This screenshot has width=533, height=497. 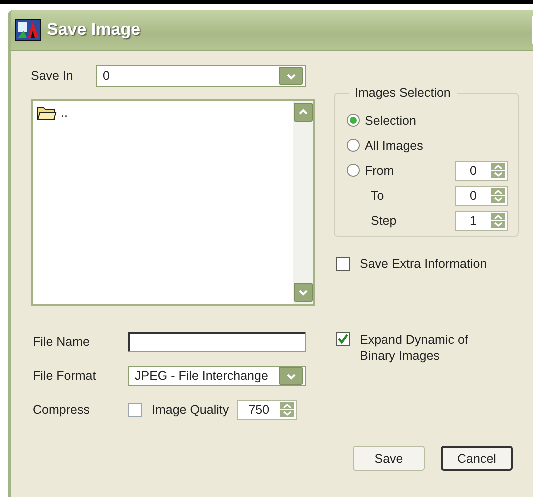 I want to click on group-title: Images Selection, so click(x=403, y=93).